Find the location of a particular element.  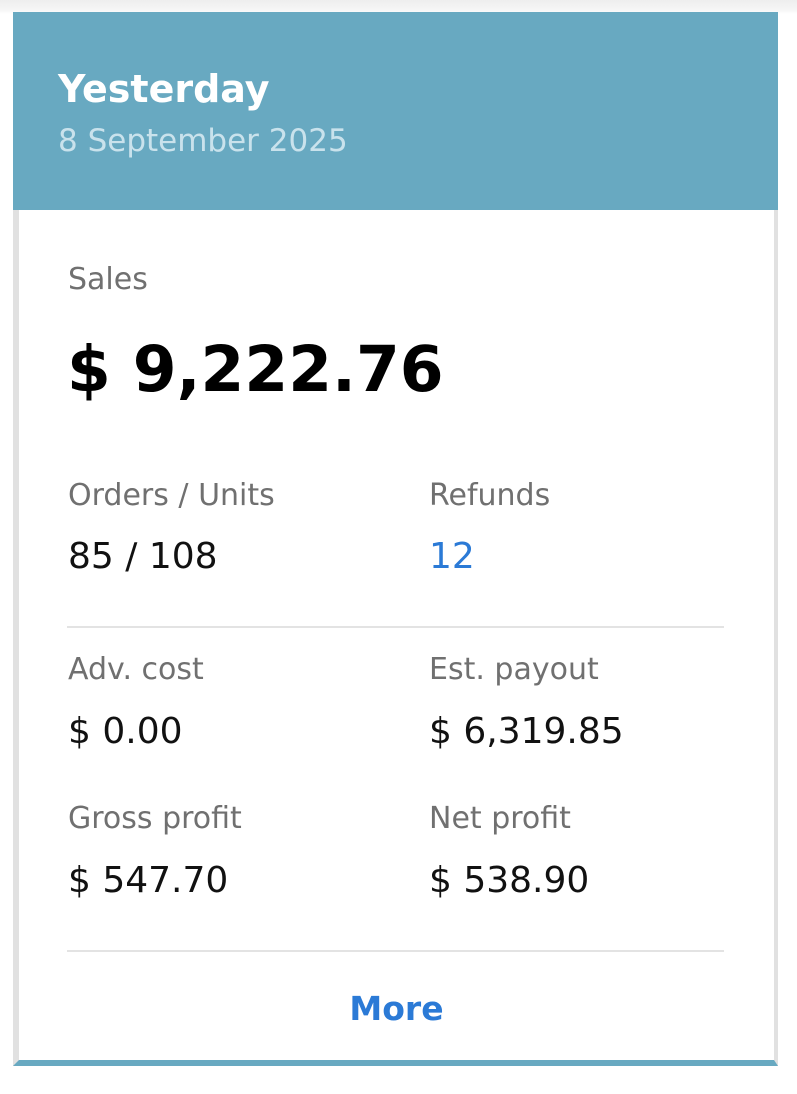

net-profit-label: Net profit is located at coordinates (500, 818).